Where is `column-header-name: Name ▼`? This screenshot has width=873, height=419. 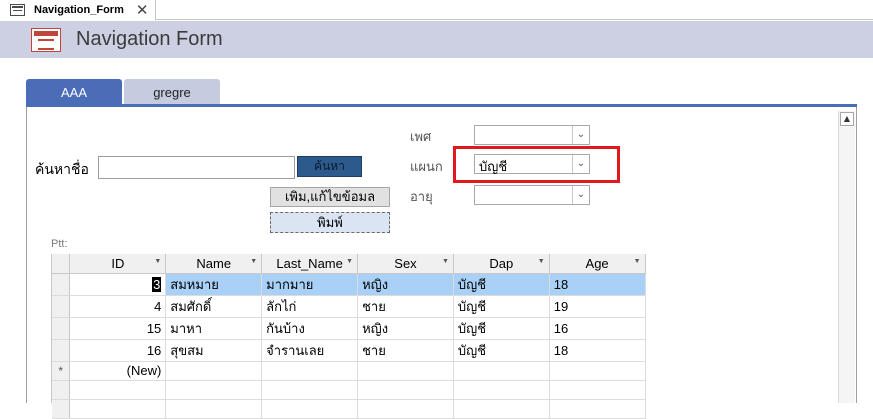 column-header-name: Name ▼ is located at coordinates (214, 264).